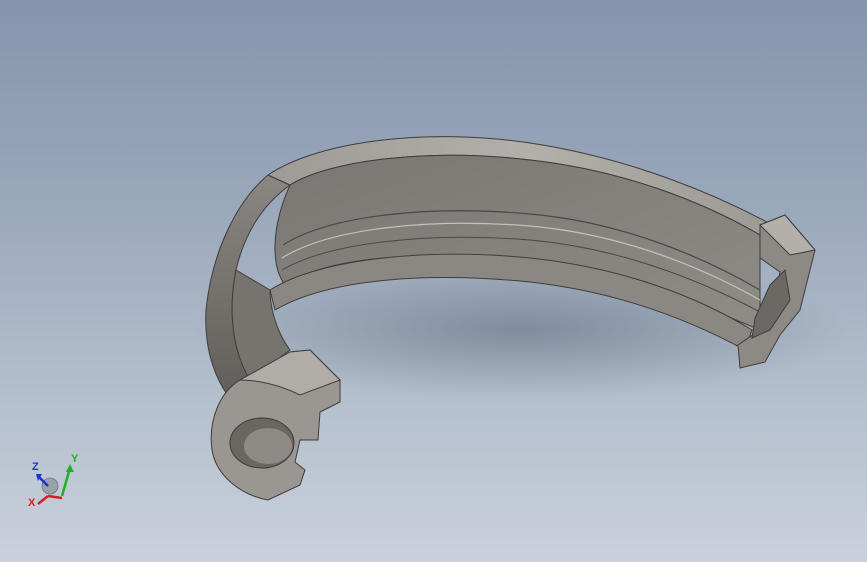 This screenshot has width=867, height=562. I want to click on z-axis-label: Z, so click(35, 467).